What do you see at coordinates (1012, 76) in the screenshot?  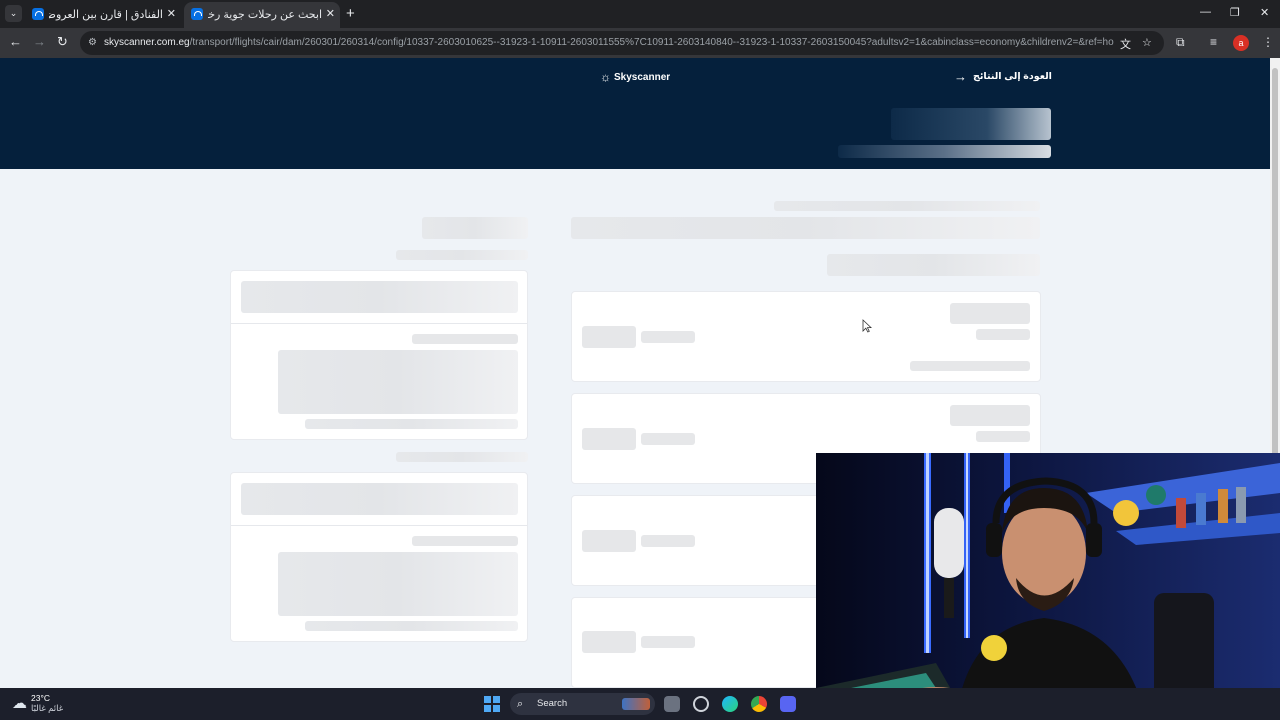 I see `back-to-results-label: العودة إلى النتائج` at bounding box center [1012, 76].